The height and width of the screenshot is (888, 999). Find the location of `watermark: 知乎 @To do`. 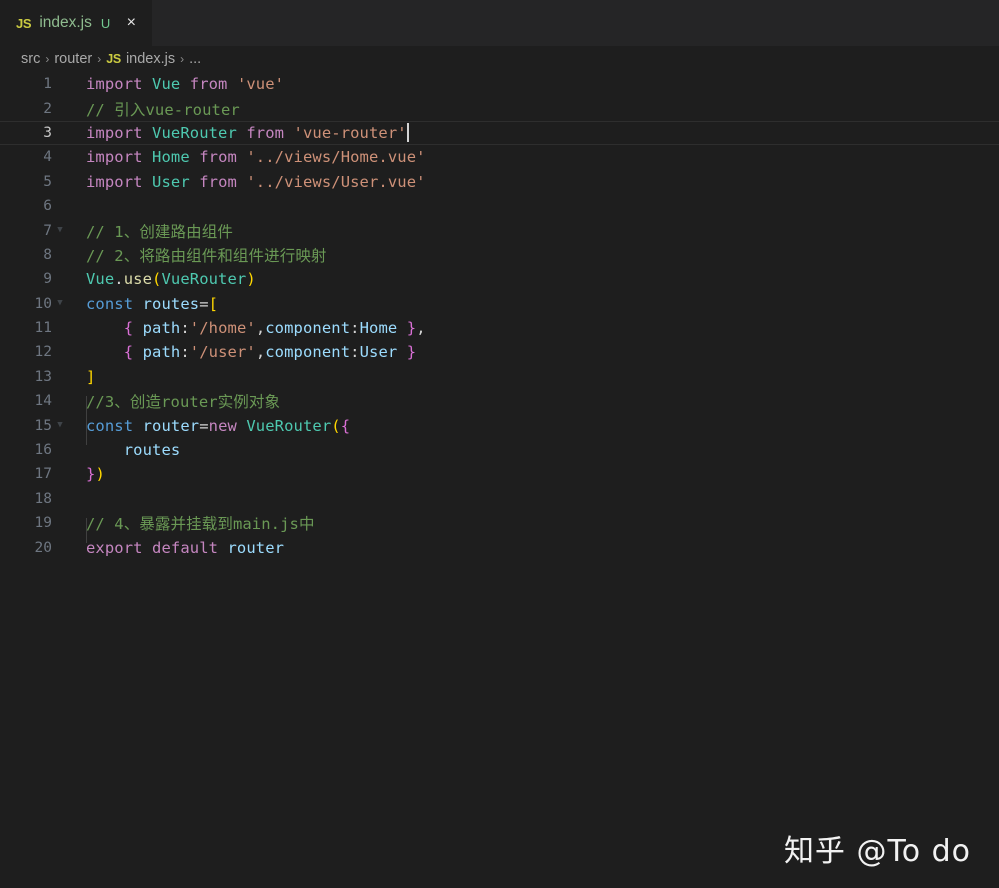

watermark: 知乎 @To do is located at coordinates (877, 851).